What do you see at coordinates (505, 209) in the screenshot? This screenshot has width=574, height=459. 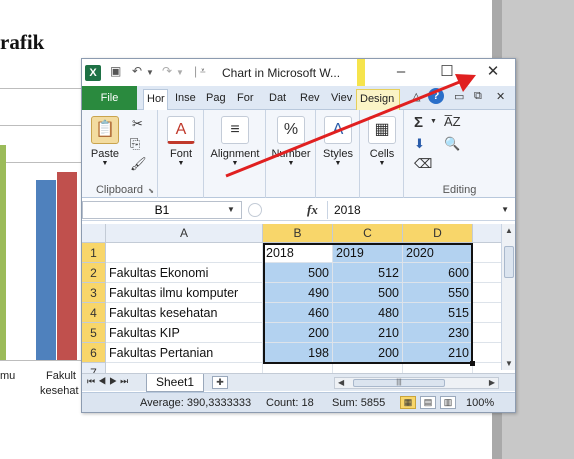 I see `expand-formula-bar-icon: ▼` at bounding box center [505, 209].